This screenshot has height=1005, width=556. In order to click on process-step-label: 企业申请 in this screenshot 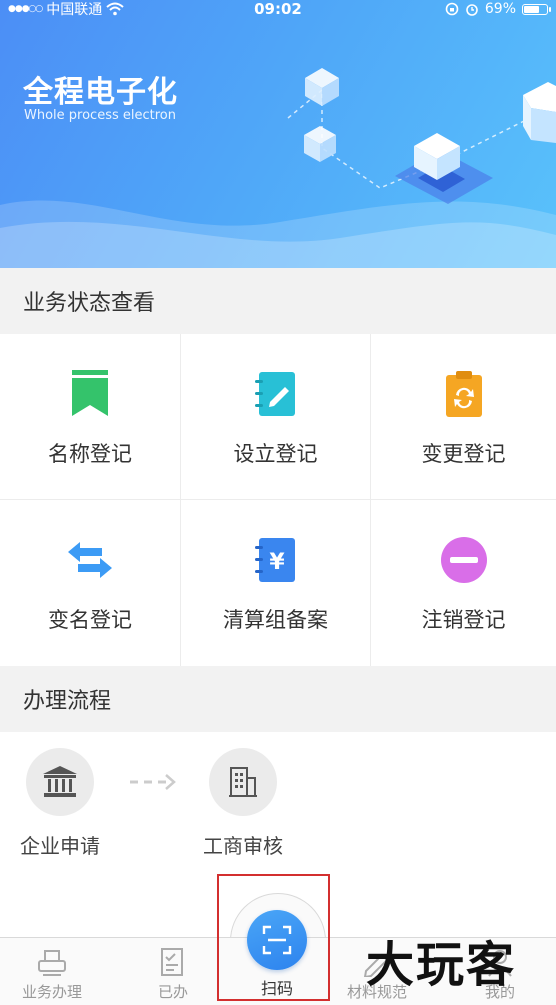, I will do `click(60, 846)`.